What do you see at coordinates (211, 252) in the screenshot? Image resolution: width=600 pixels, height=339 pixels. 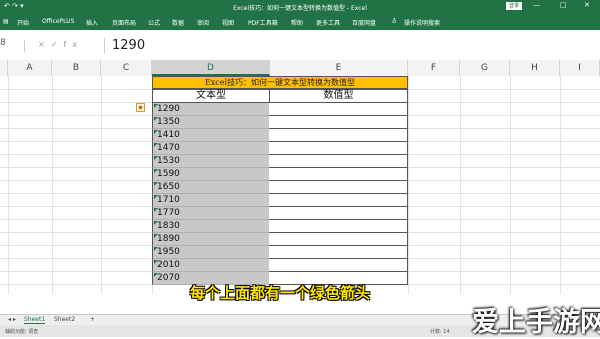 I see `text-value-cell: 1950` at bounding box center [211, 252].